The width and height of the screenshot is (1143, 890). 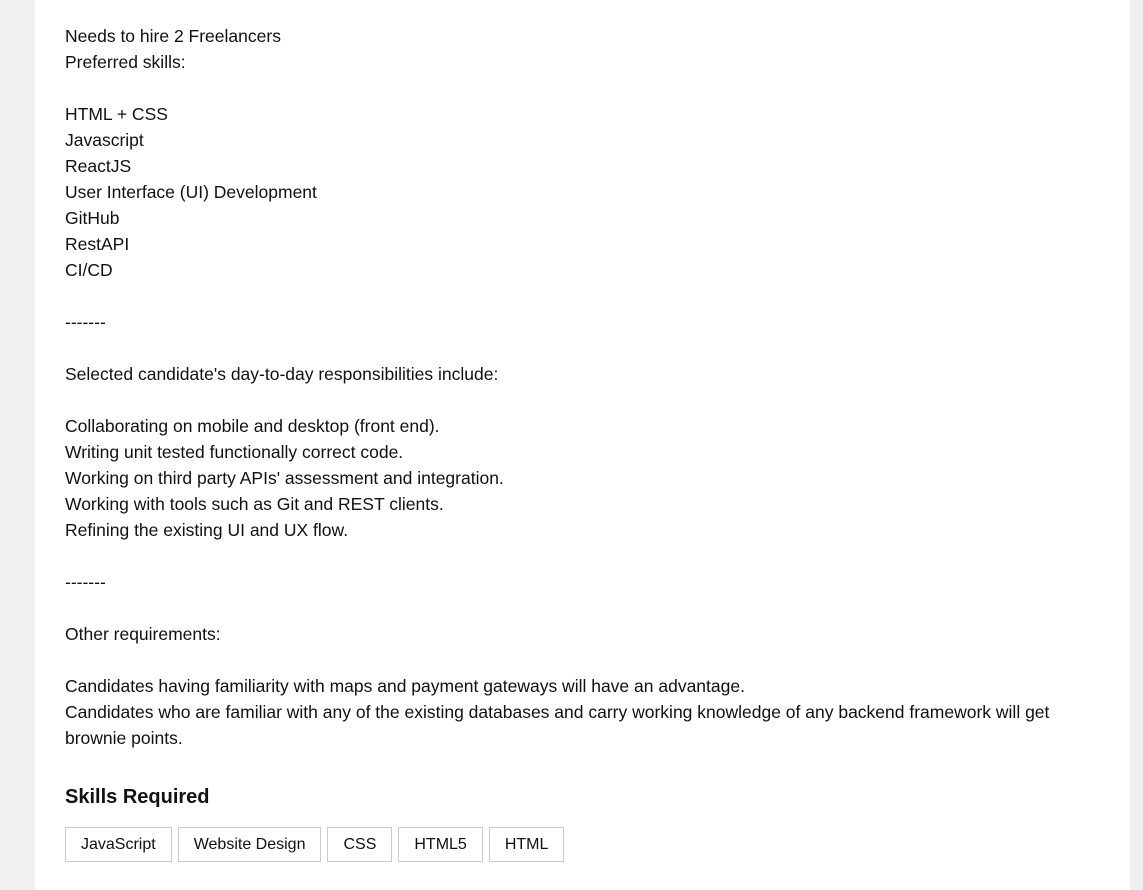 What do you see at coordinates (440, 844) in the screenshot?
I see `skill-tag-html5: HTML5` at bounding box center [440, 844].